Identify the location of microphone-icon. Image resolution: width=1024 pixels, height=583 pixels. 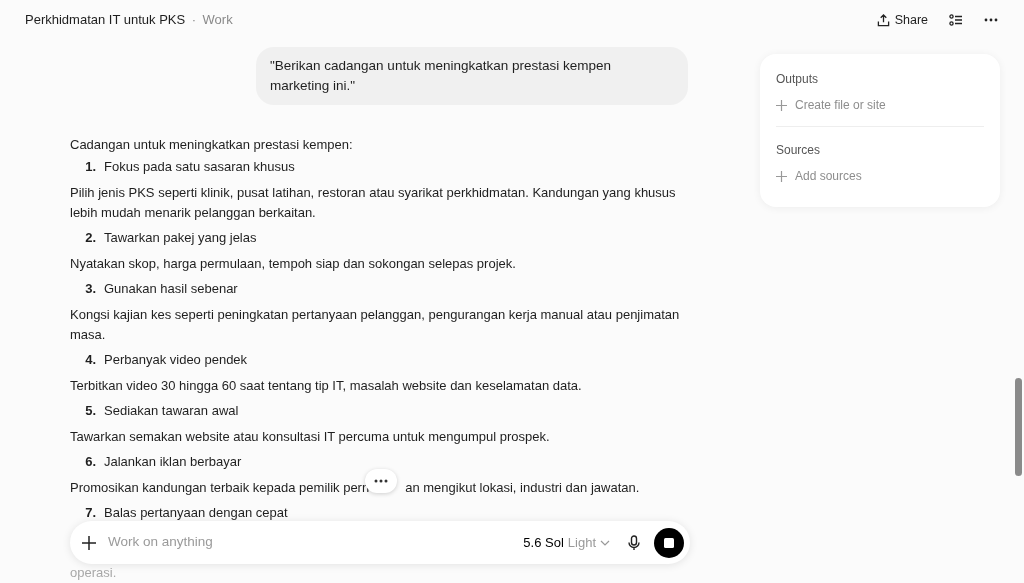
(634, 542).